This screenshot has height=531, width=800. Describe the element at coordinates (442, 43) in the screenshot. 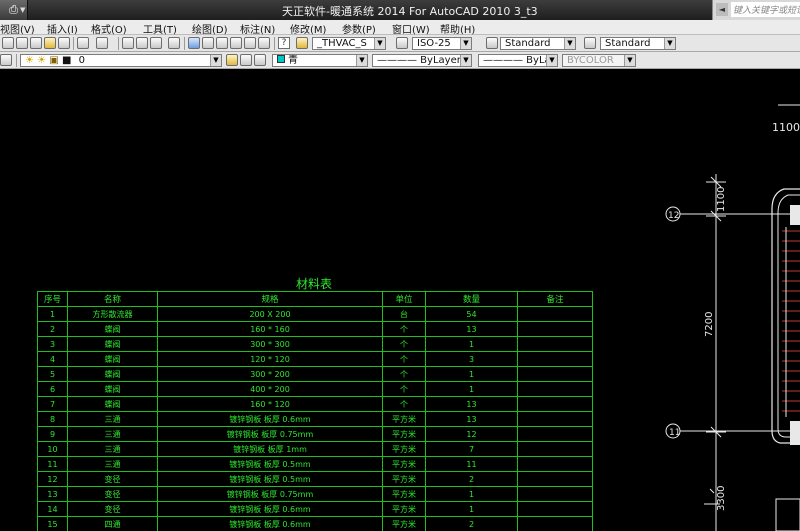

I see `dimension-style-select: ISO-25 ▼` at that location.